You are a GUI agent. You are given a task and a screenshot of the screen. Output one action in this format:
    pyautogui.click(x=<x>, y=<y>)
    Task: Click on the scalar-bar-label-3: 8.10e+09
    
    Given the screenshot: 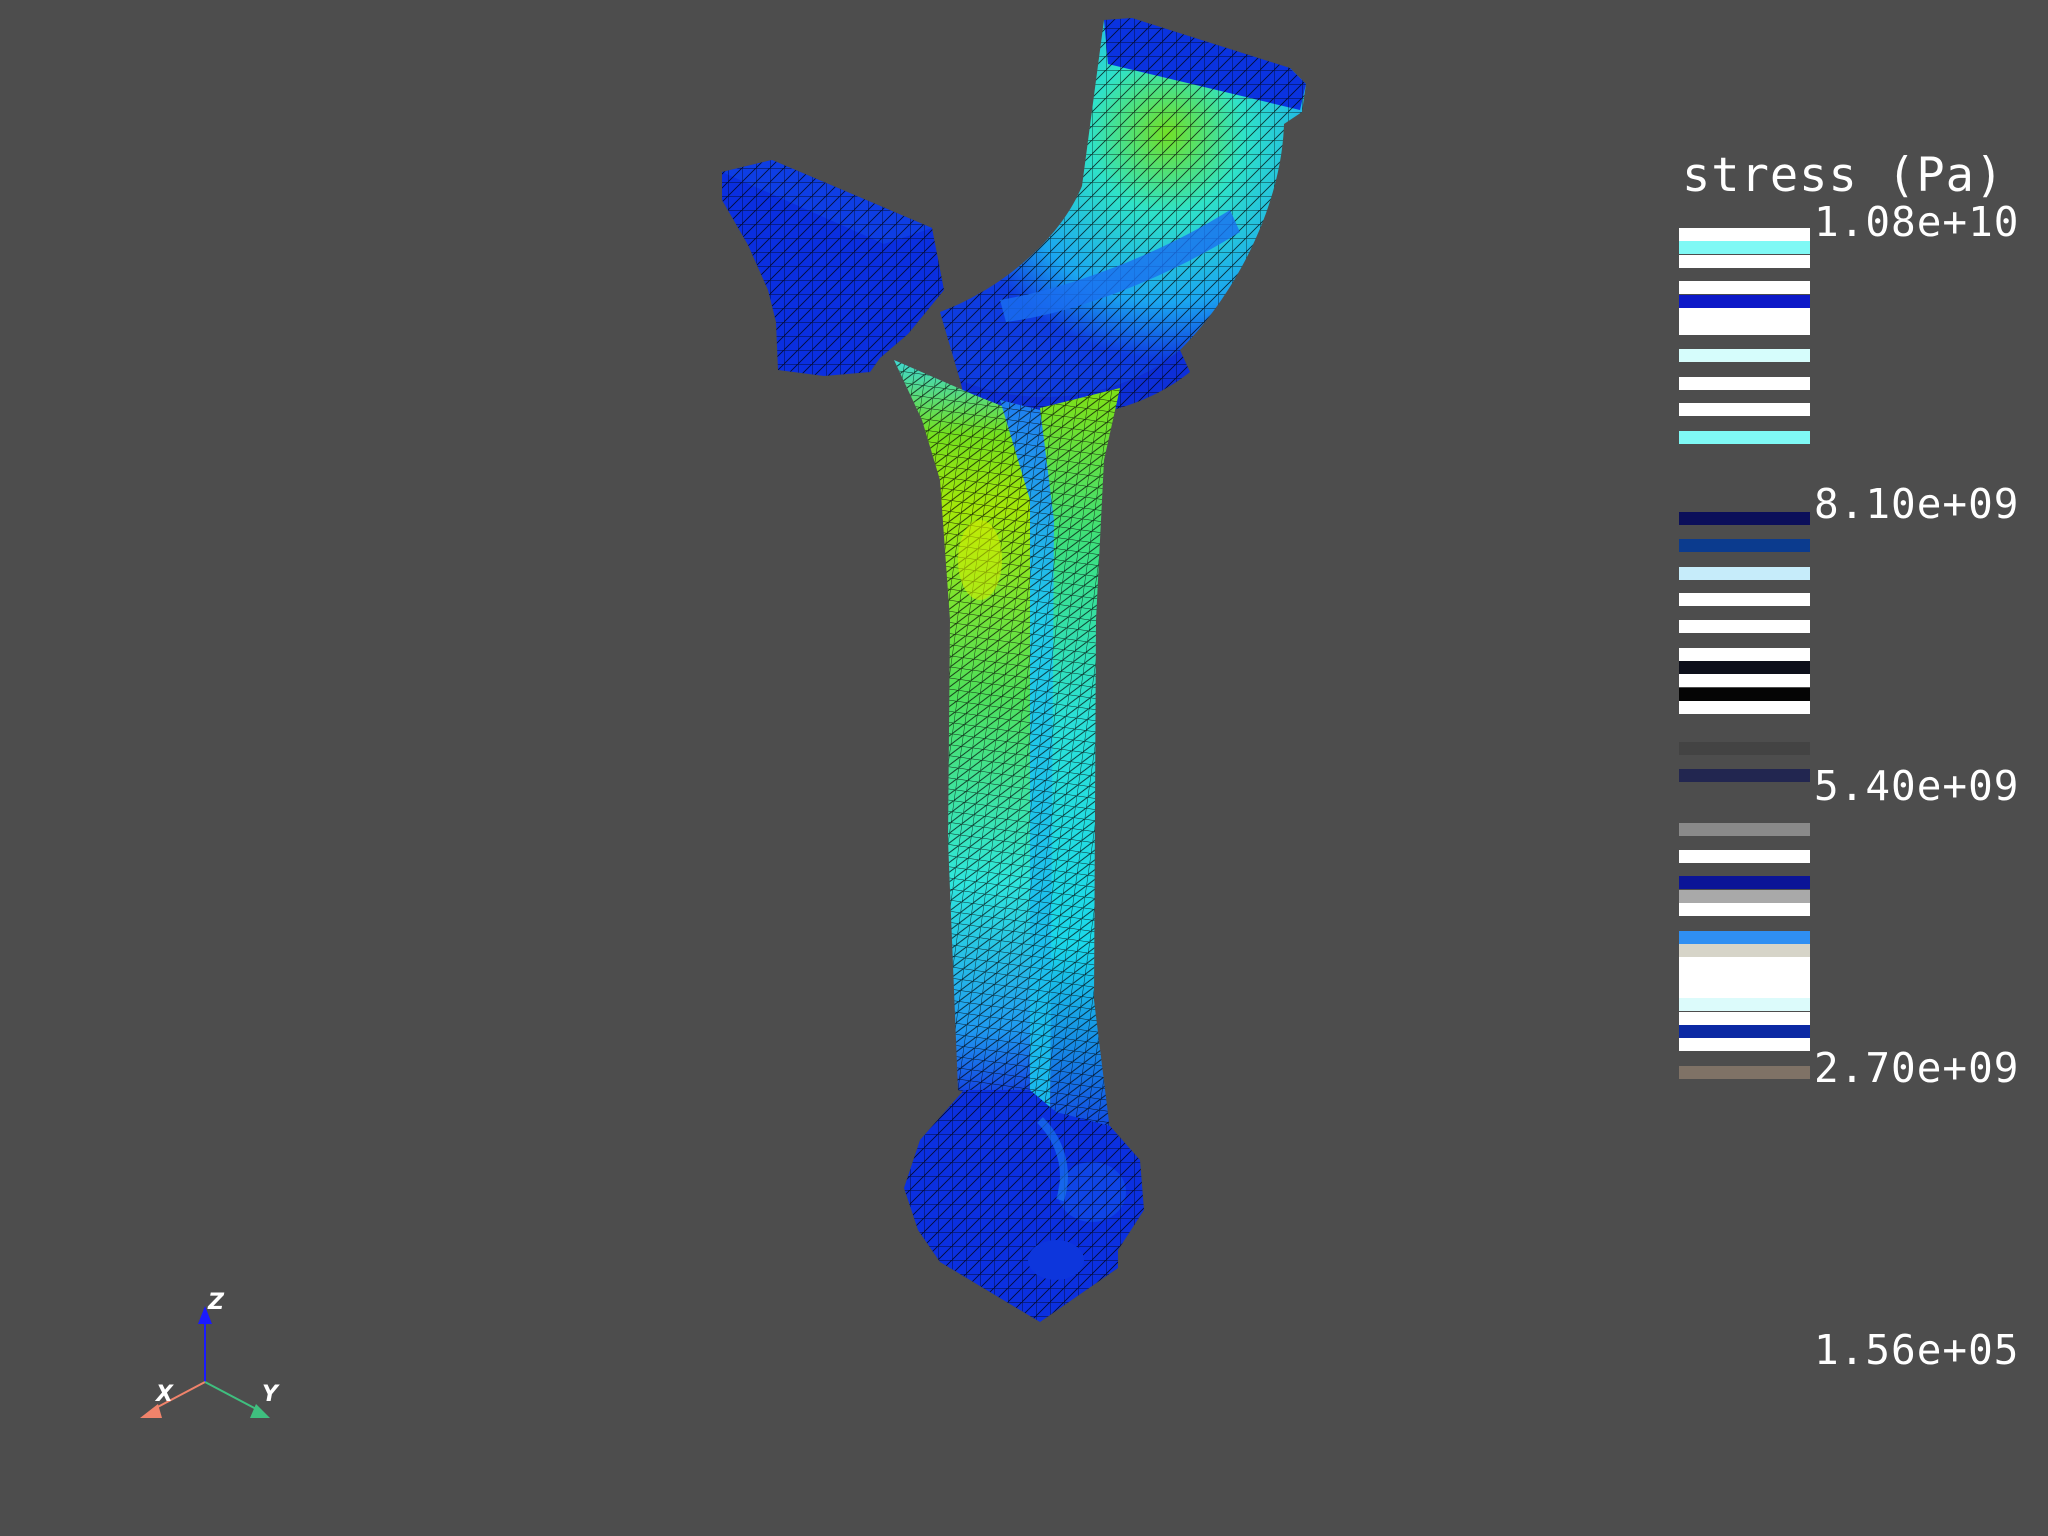 What is the action you would take?
    pyautogui.click(x=1917, y=504)
    